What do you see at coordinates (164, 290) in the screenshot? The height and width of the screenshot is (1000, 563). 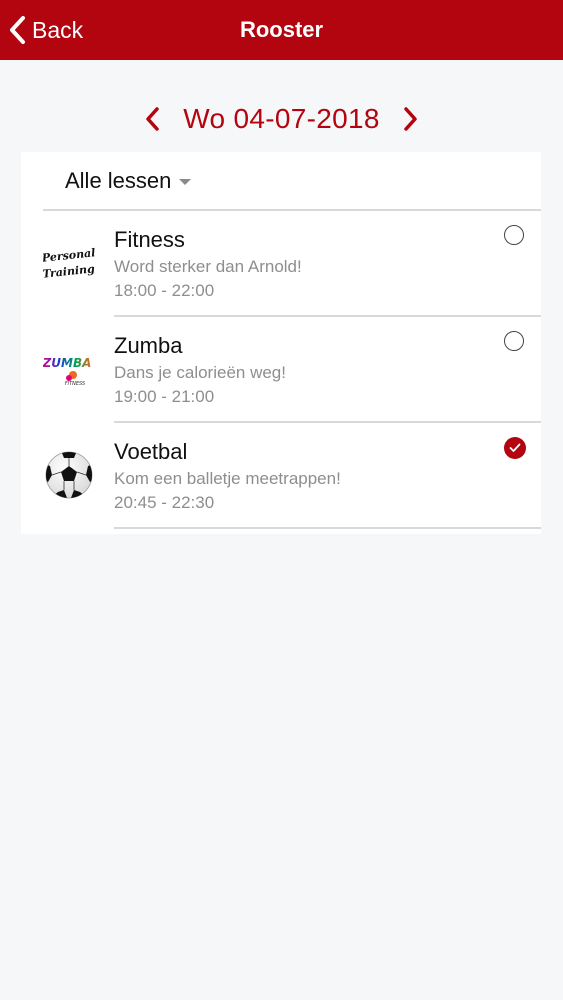 I see `lesson-time: 18:00 - 22:00` at bounding box center [164, 290].